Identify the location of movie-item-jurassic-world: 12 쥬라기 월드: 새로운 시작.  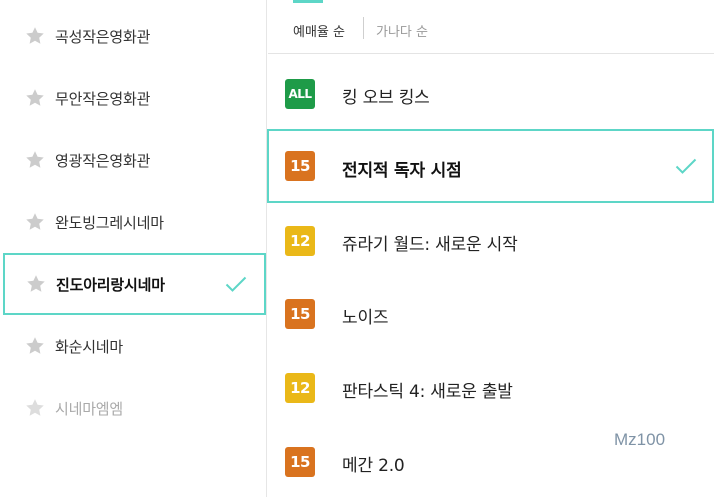
(491, 241).